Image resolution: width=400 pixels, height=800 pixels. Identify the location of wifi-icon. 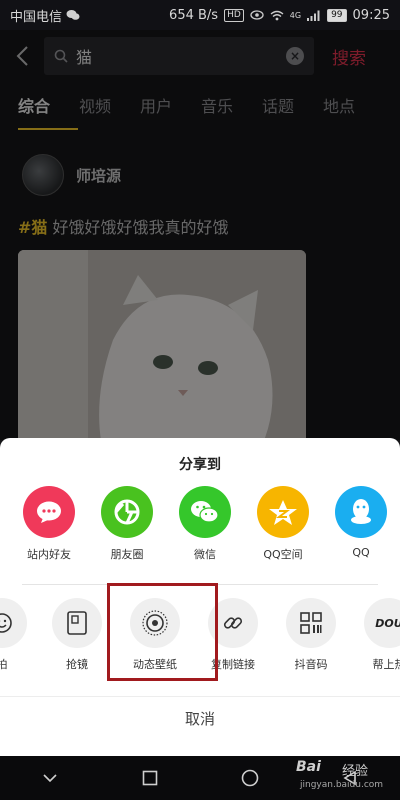
(277, 15).